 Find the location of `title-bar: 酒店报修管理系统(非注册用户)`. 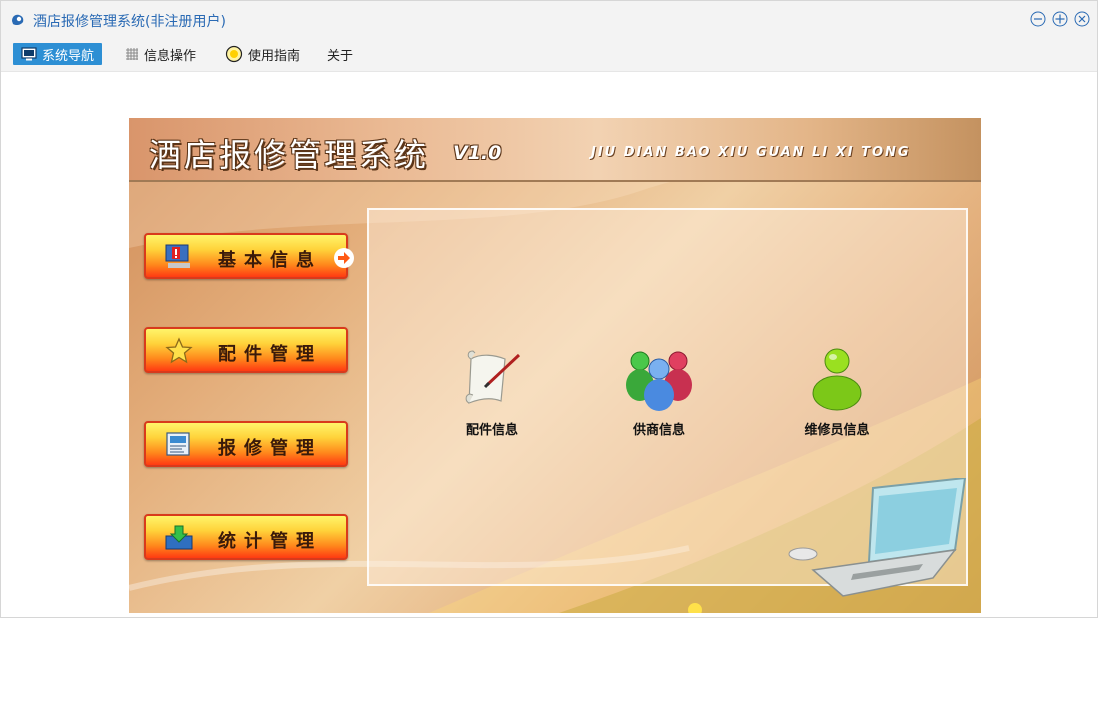

title-bar: 酒店报修管理系统(非注册用户) is located at coordinates (549, 20).